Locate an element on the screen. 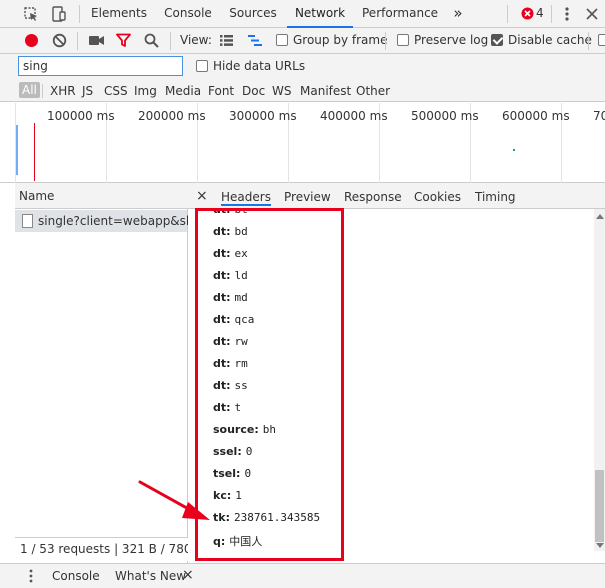 Image resolution: width=605 pixels, height=588 pixels. scroll-up-arrow is located at coordinates (600, 216).